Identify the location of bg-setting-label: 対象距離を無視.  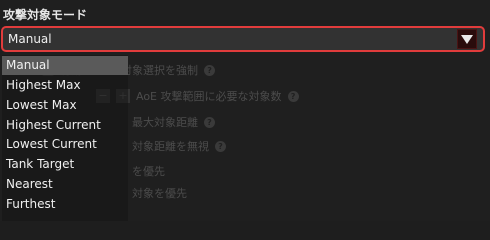
(170, 146).